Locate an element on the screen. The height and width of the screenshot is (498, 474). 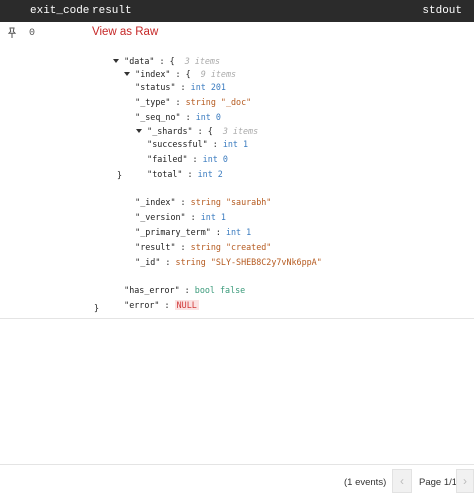
tree-leaf-has-error: "has_error" : bool false is located at coordinates (185, 290).